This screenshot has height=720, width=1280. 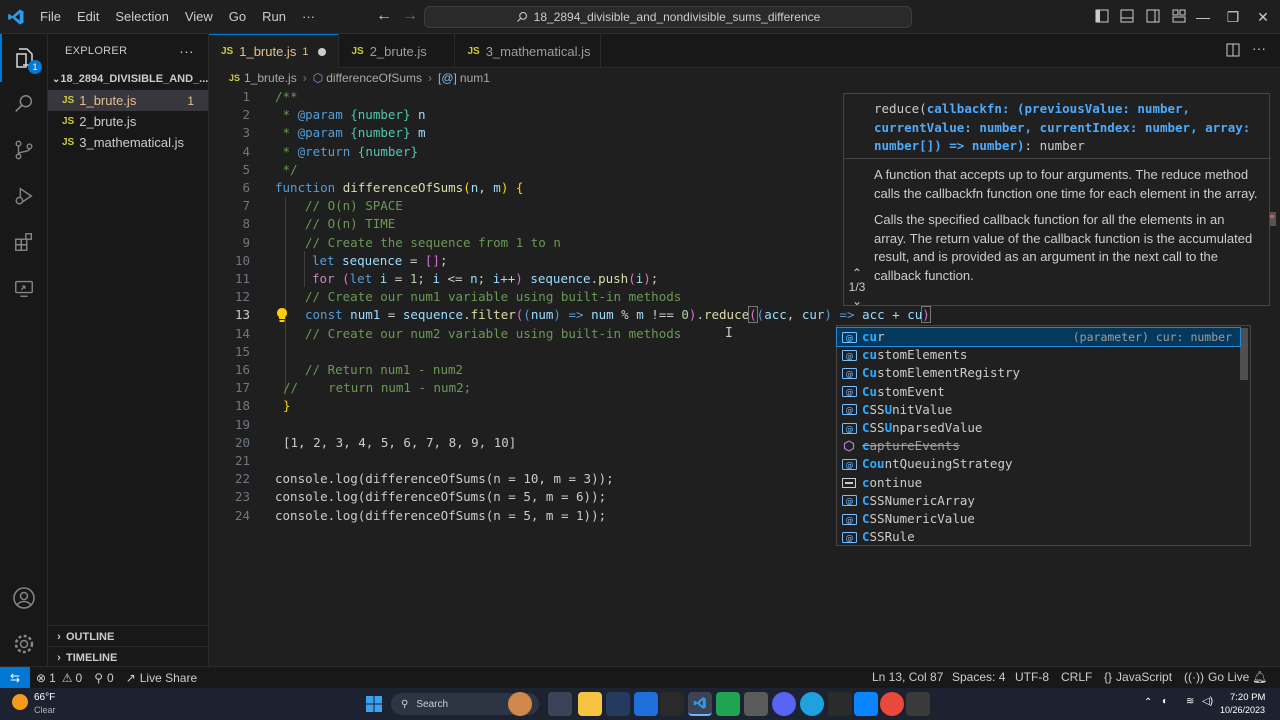 I want to click on extensions-icon, so click(x=24, y=242).